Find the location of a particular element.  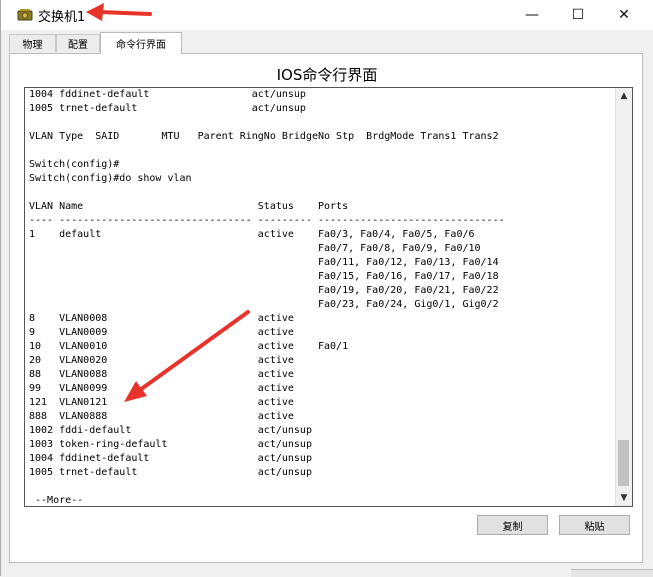

maximize-button: ☐ is located at coordinates (578, 15).